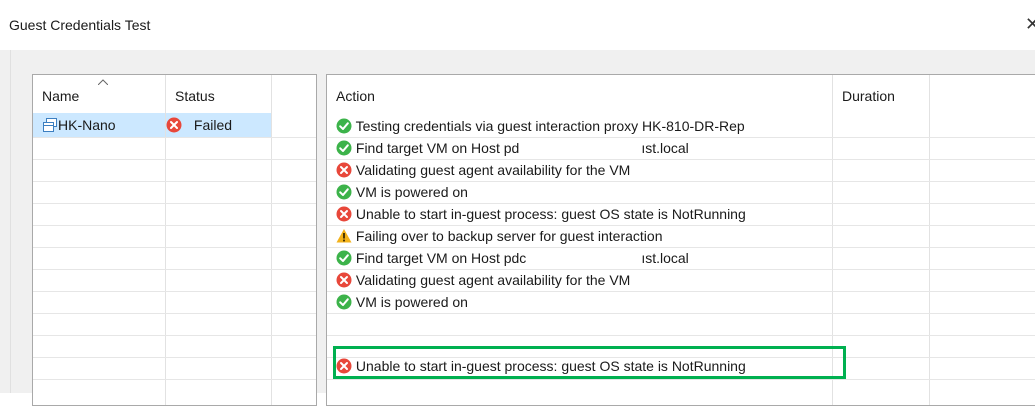 The width and height of the screenshot is (1035, 406). Describe the element at coordinates (1030, 24) in the screenshot. I see `close-icon: ✕` at that location.